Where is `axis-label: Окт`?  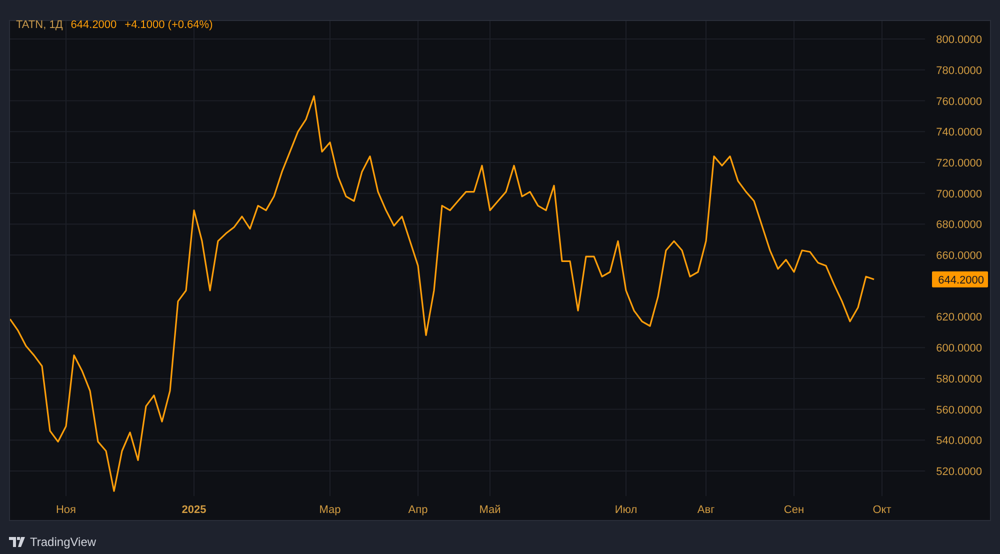
axis-label: Окт is located at coordinates (882, 510).